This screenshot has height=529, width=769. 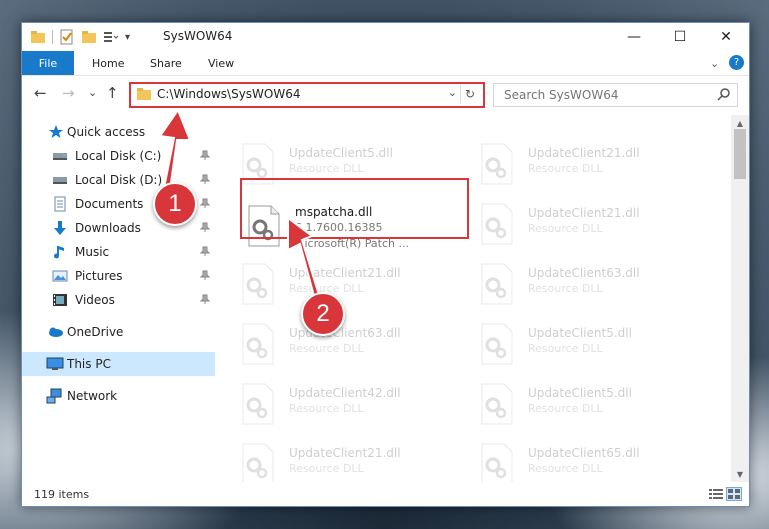 What do you see at coordinates (40, 93) in the screenshot?
I see `back-button: ←` at bounding box center [40, 93].